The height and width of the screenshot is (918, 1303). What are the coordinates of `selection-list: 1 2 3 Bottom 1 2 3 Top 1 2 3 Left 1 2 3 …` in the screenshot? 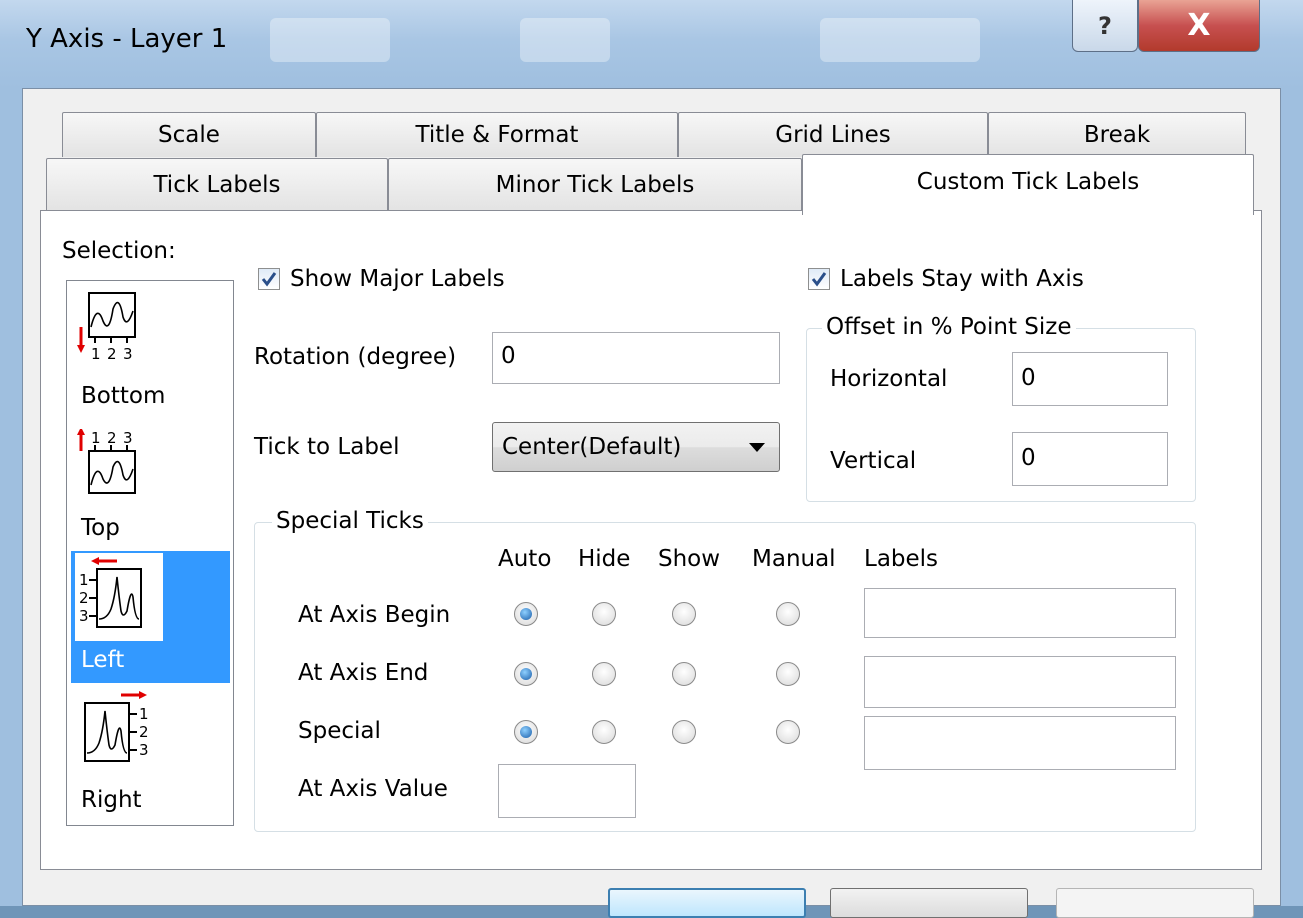 It's located at (150, 553).